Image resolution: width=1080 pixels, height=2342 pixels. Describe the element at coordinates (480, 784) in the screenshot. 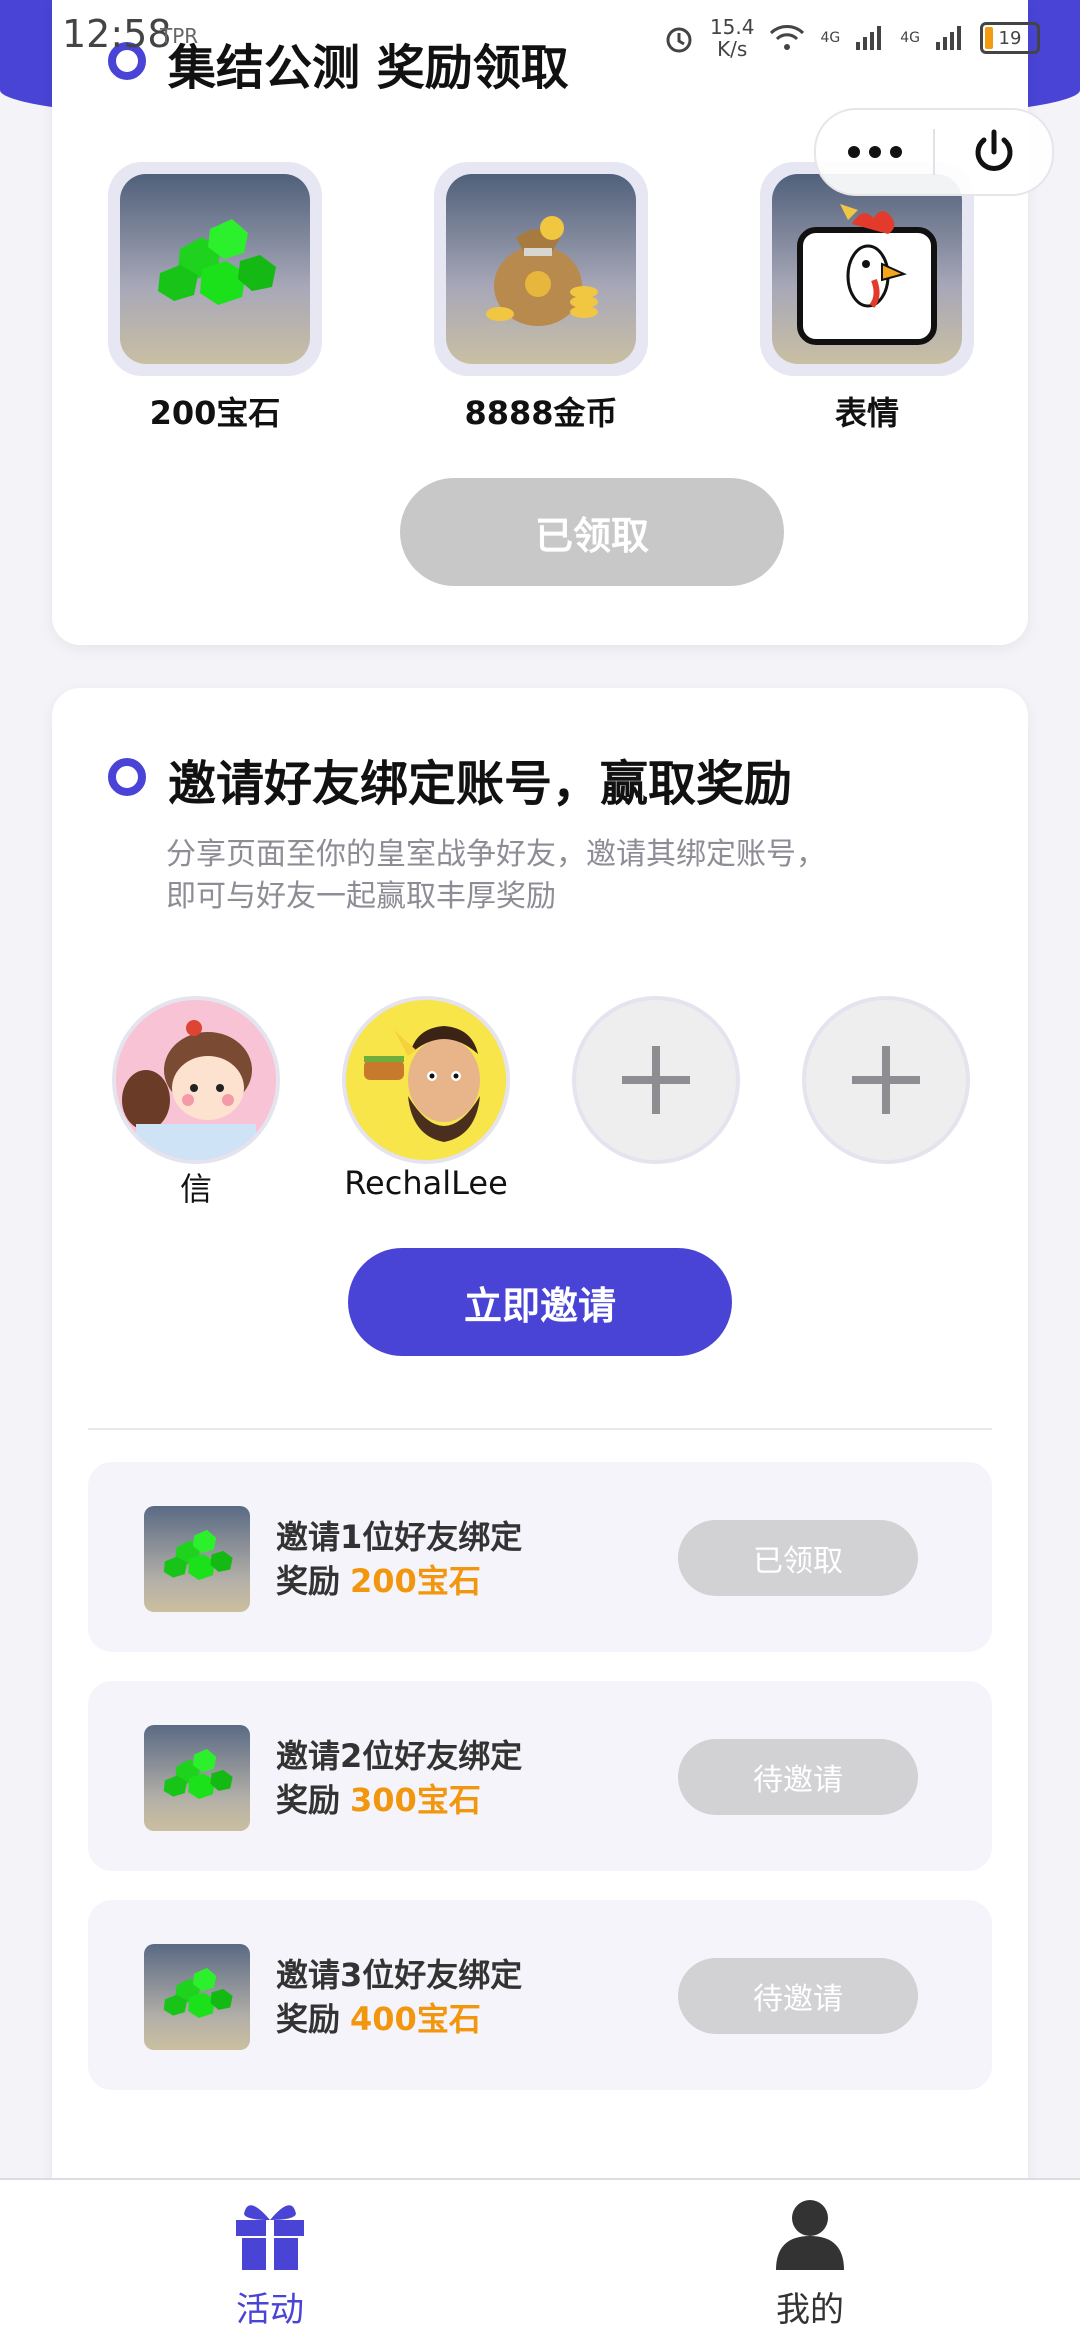

I see `section-title: 邀请好友绑定账号，赢取奖励` at that location.